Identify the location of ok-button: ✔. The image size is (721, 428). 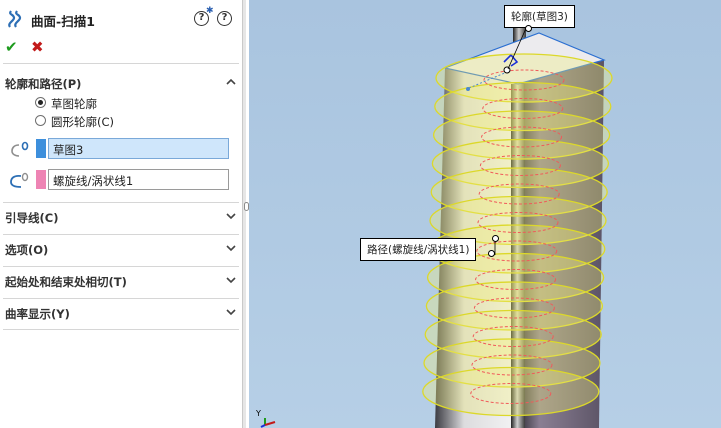
(11, 47).